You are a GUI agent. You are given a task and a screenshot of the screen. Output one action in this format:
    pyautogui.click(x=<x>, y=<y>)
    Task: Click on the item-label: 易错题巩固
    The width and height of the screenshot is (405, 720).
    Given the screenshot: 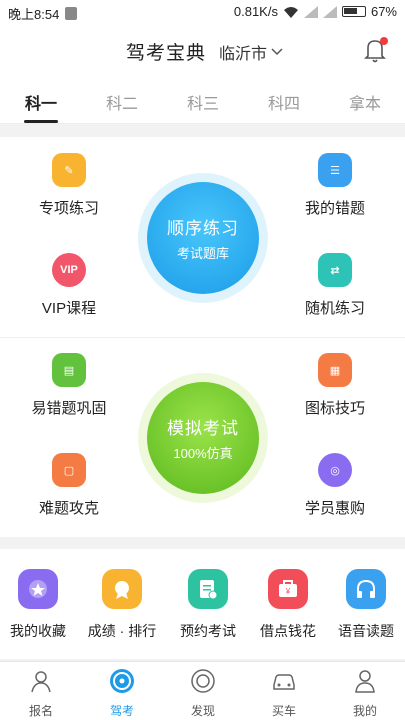 What is the action you would take?
    pyautogui.click(x=69, y=408)
    